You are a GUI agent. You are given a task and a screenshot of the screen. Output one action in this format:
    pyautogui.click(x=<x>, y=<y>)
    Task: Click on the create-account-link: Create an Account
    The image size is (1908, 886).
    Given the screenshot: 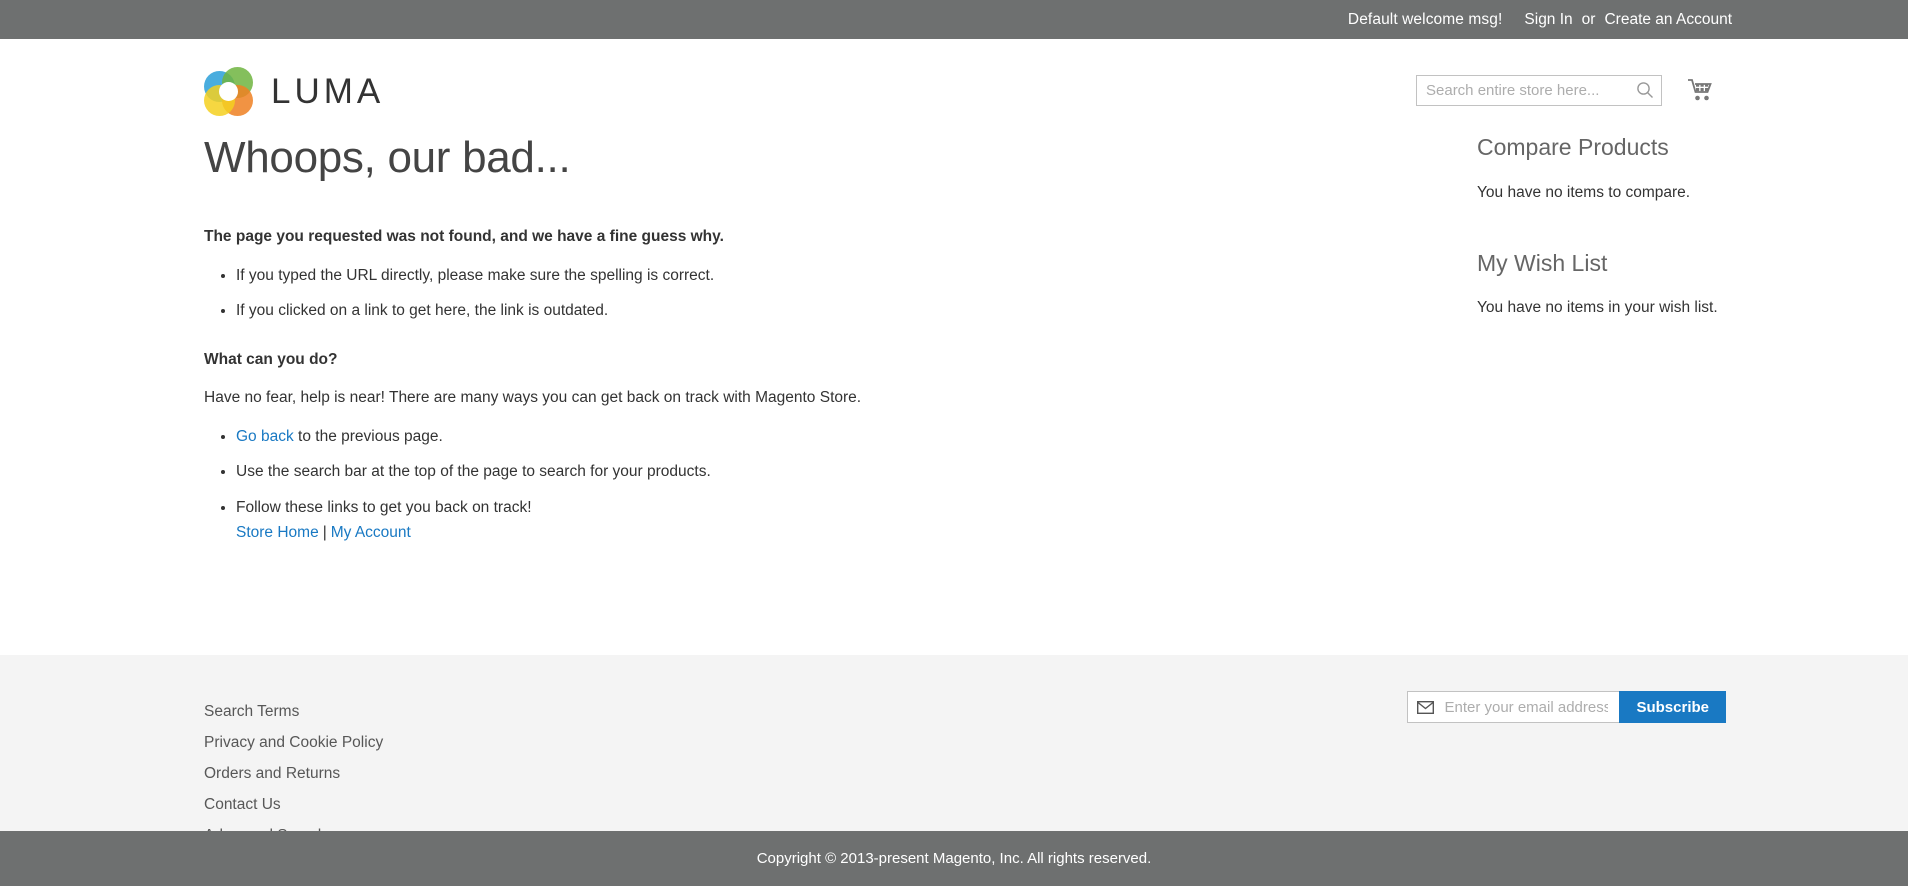 What is the action you would take?
    pyautogui.click(x=1668, y=20)
    